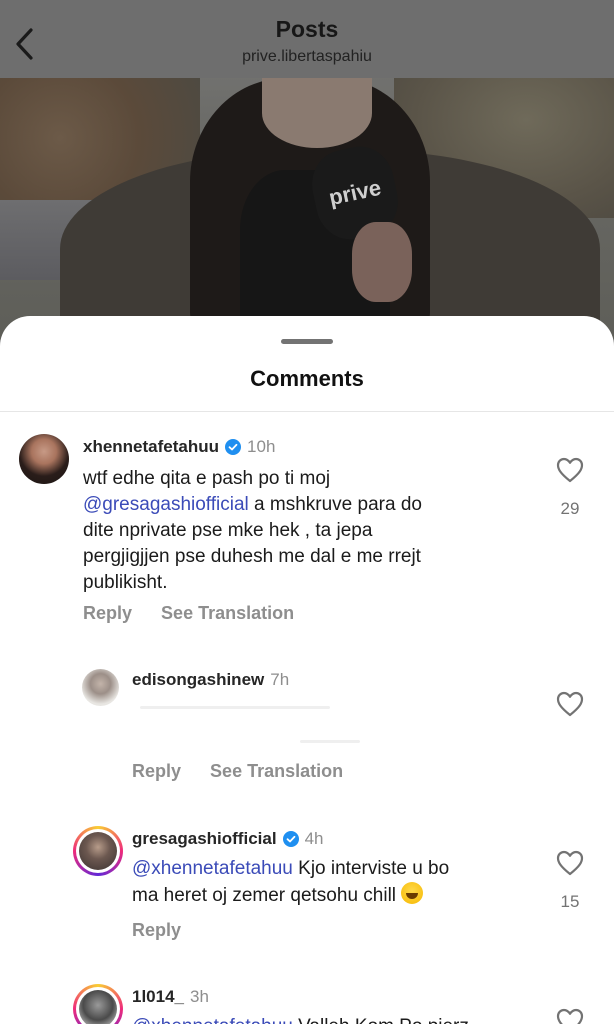  What do you see at coordinates (570, 508) in the screenshot?
I see `like-count: 29` at bounding box center [570, 508].